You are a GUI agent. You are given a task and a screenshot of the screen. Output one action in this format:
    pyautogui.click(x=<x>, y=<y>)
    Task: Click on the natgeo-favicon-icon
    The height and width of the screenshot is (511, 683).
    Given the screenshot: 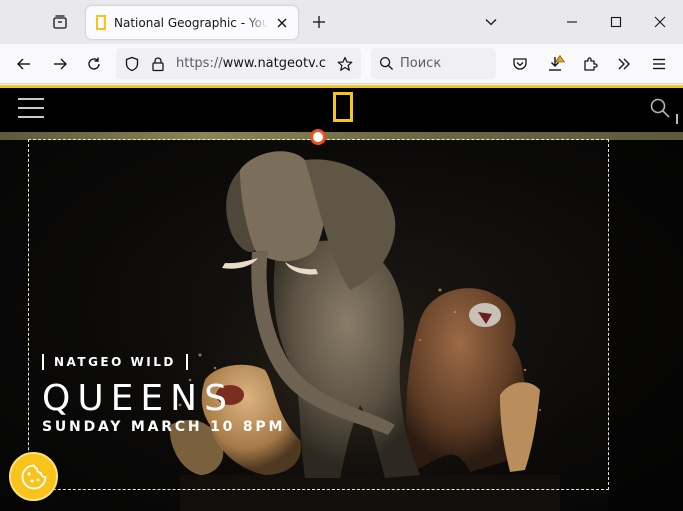 What is the action you would take?
    pyautogui.click(x=101, y=22)
    